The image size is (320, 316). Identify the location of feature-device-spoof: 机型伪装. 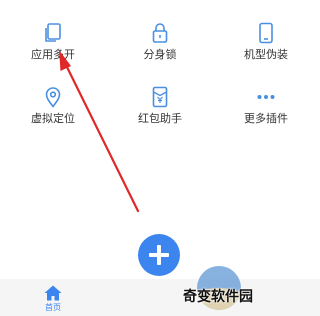
(266, 30).